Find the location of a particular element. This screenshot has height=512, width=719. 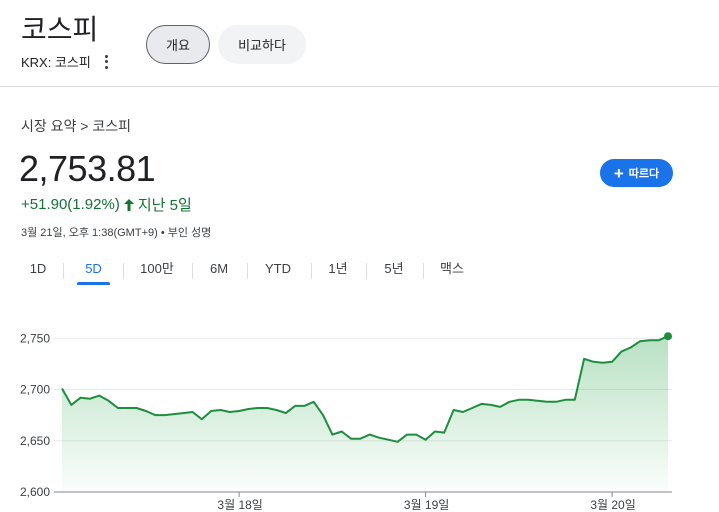

y-tick-label: 2,650 is located at coordinates (35, 441).